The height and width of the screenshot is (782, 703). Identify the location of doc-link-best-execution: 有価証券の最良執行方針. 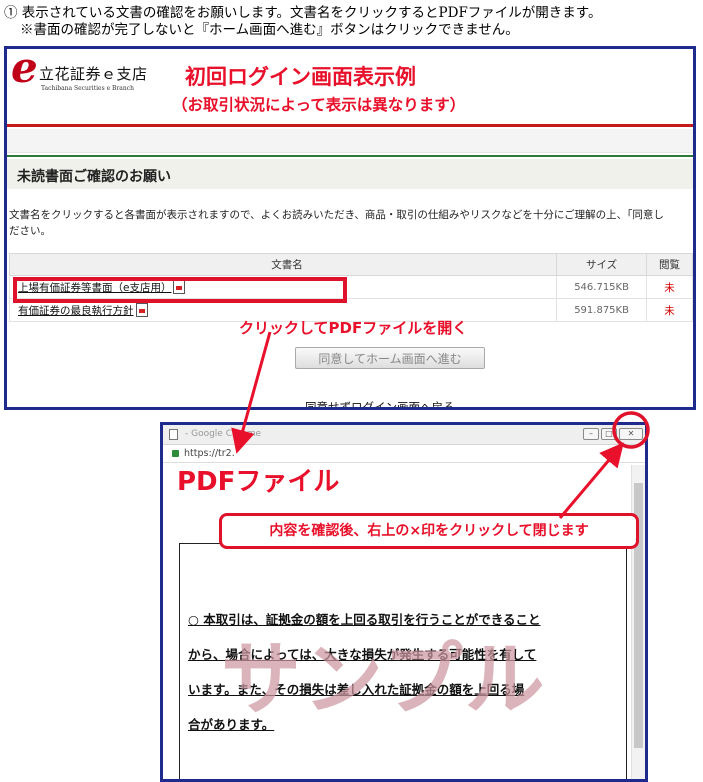
(76, 311).